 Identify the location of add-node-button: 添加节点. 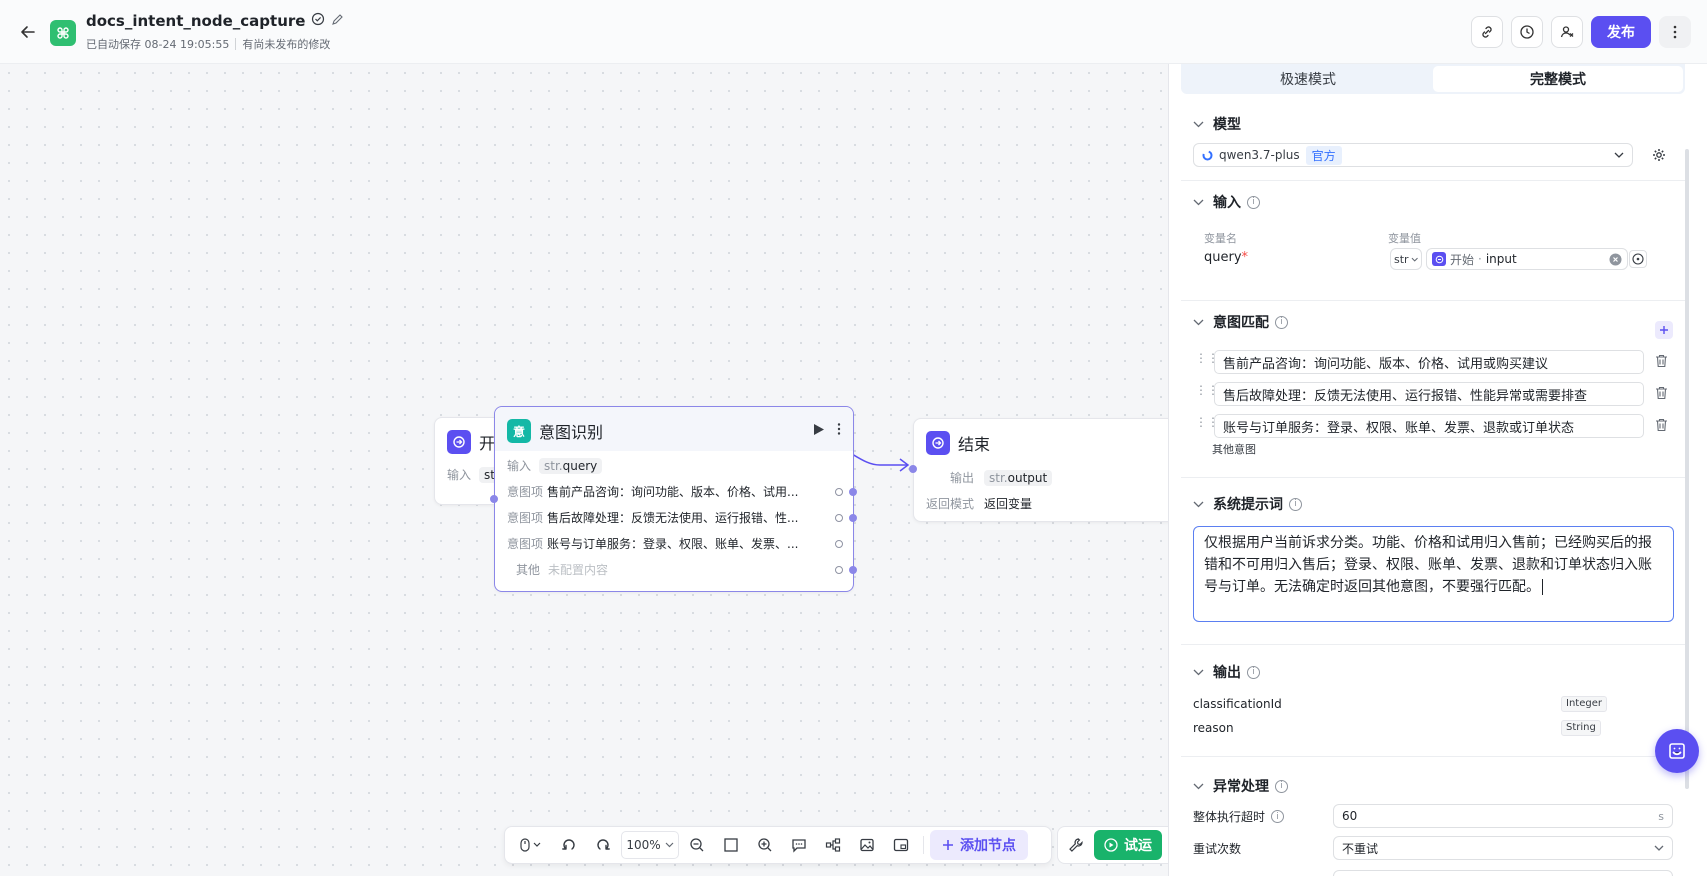
(979, 845).